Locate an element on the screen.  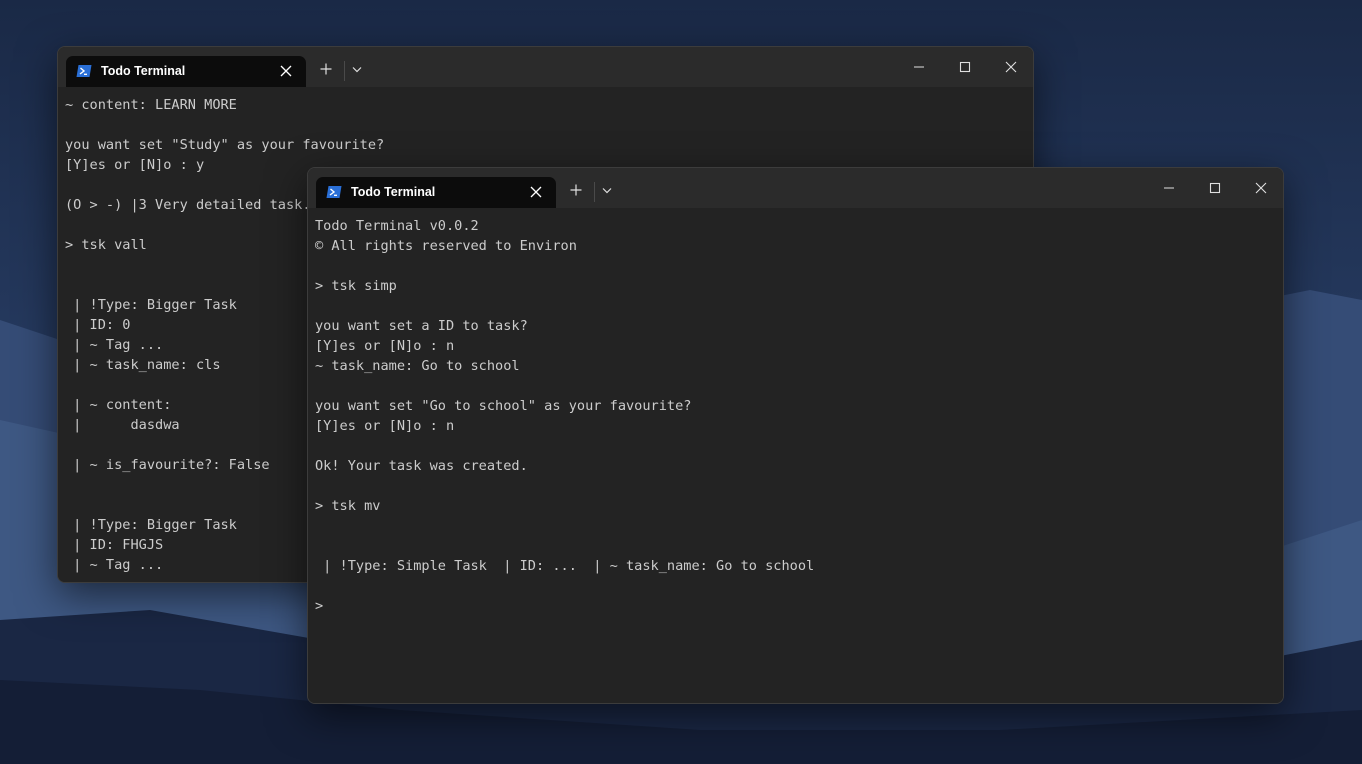
terminal-line: ~ content: LEARN MORE is located at coordinates (151, 105).